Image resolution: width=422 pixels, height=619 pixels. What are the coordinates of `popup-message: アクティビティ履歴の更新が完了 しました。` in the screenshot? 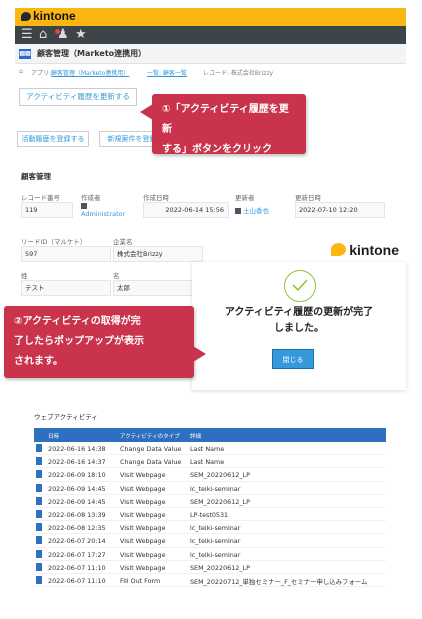 It's located at (299, 321).